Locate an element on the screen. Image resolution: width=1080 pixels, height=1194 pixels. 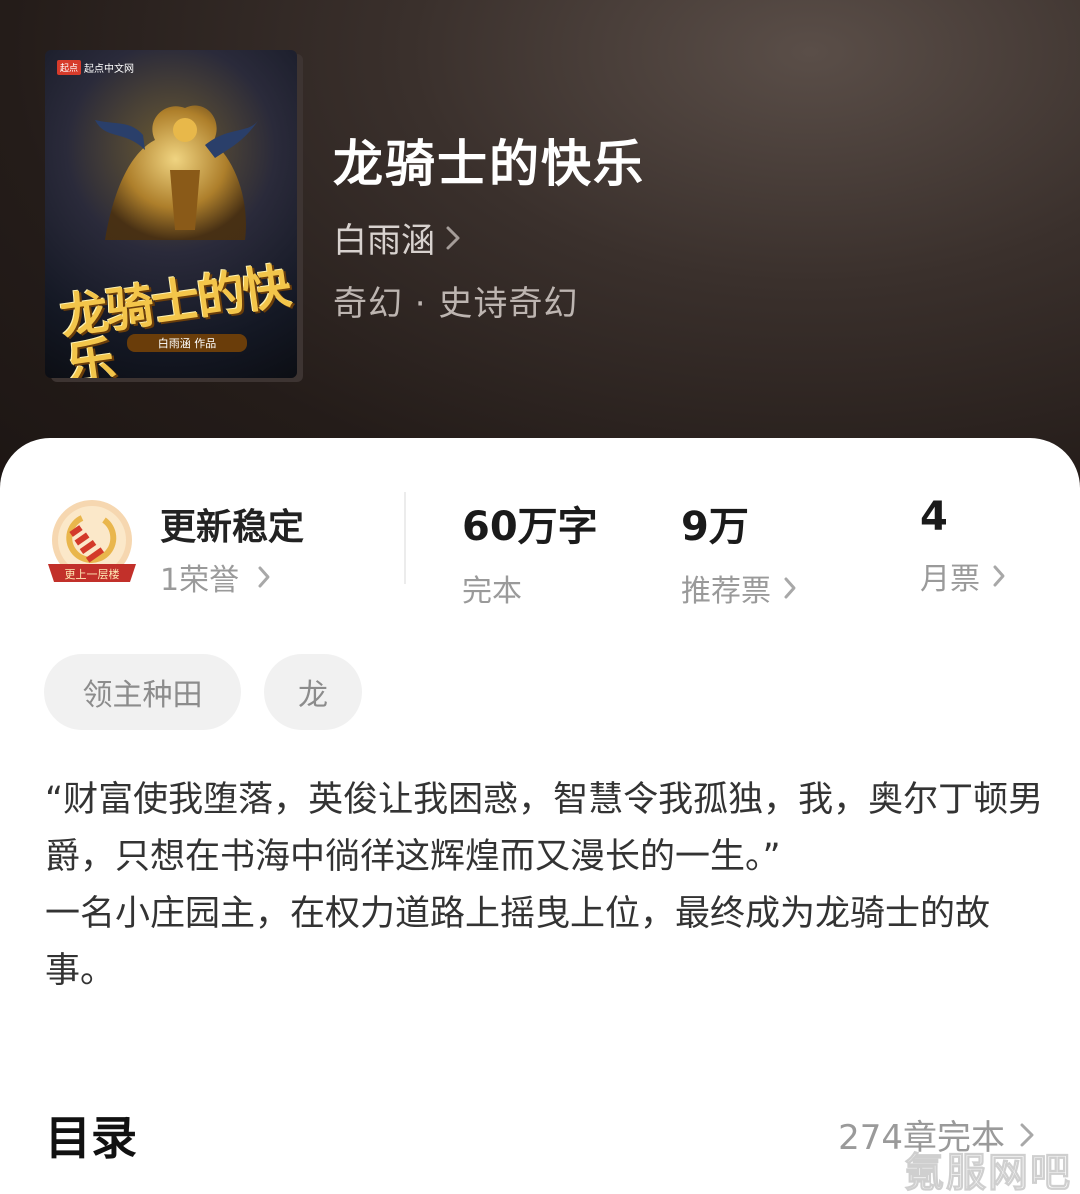
monthly-votes-label: 月票 is located at coordinates (950, 579).